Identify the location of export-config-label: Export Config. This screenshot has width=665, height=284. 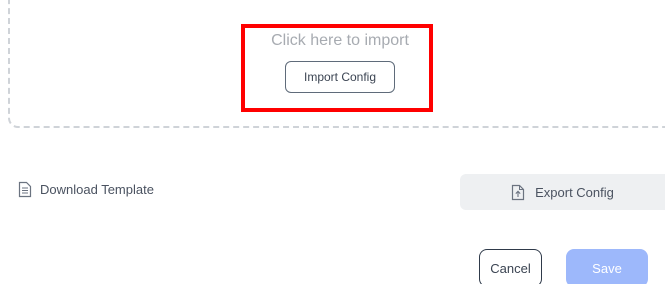
(574, 192).